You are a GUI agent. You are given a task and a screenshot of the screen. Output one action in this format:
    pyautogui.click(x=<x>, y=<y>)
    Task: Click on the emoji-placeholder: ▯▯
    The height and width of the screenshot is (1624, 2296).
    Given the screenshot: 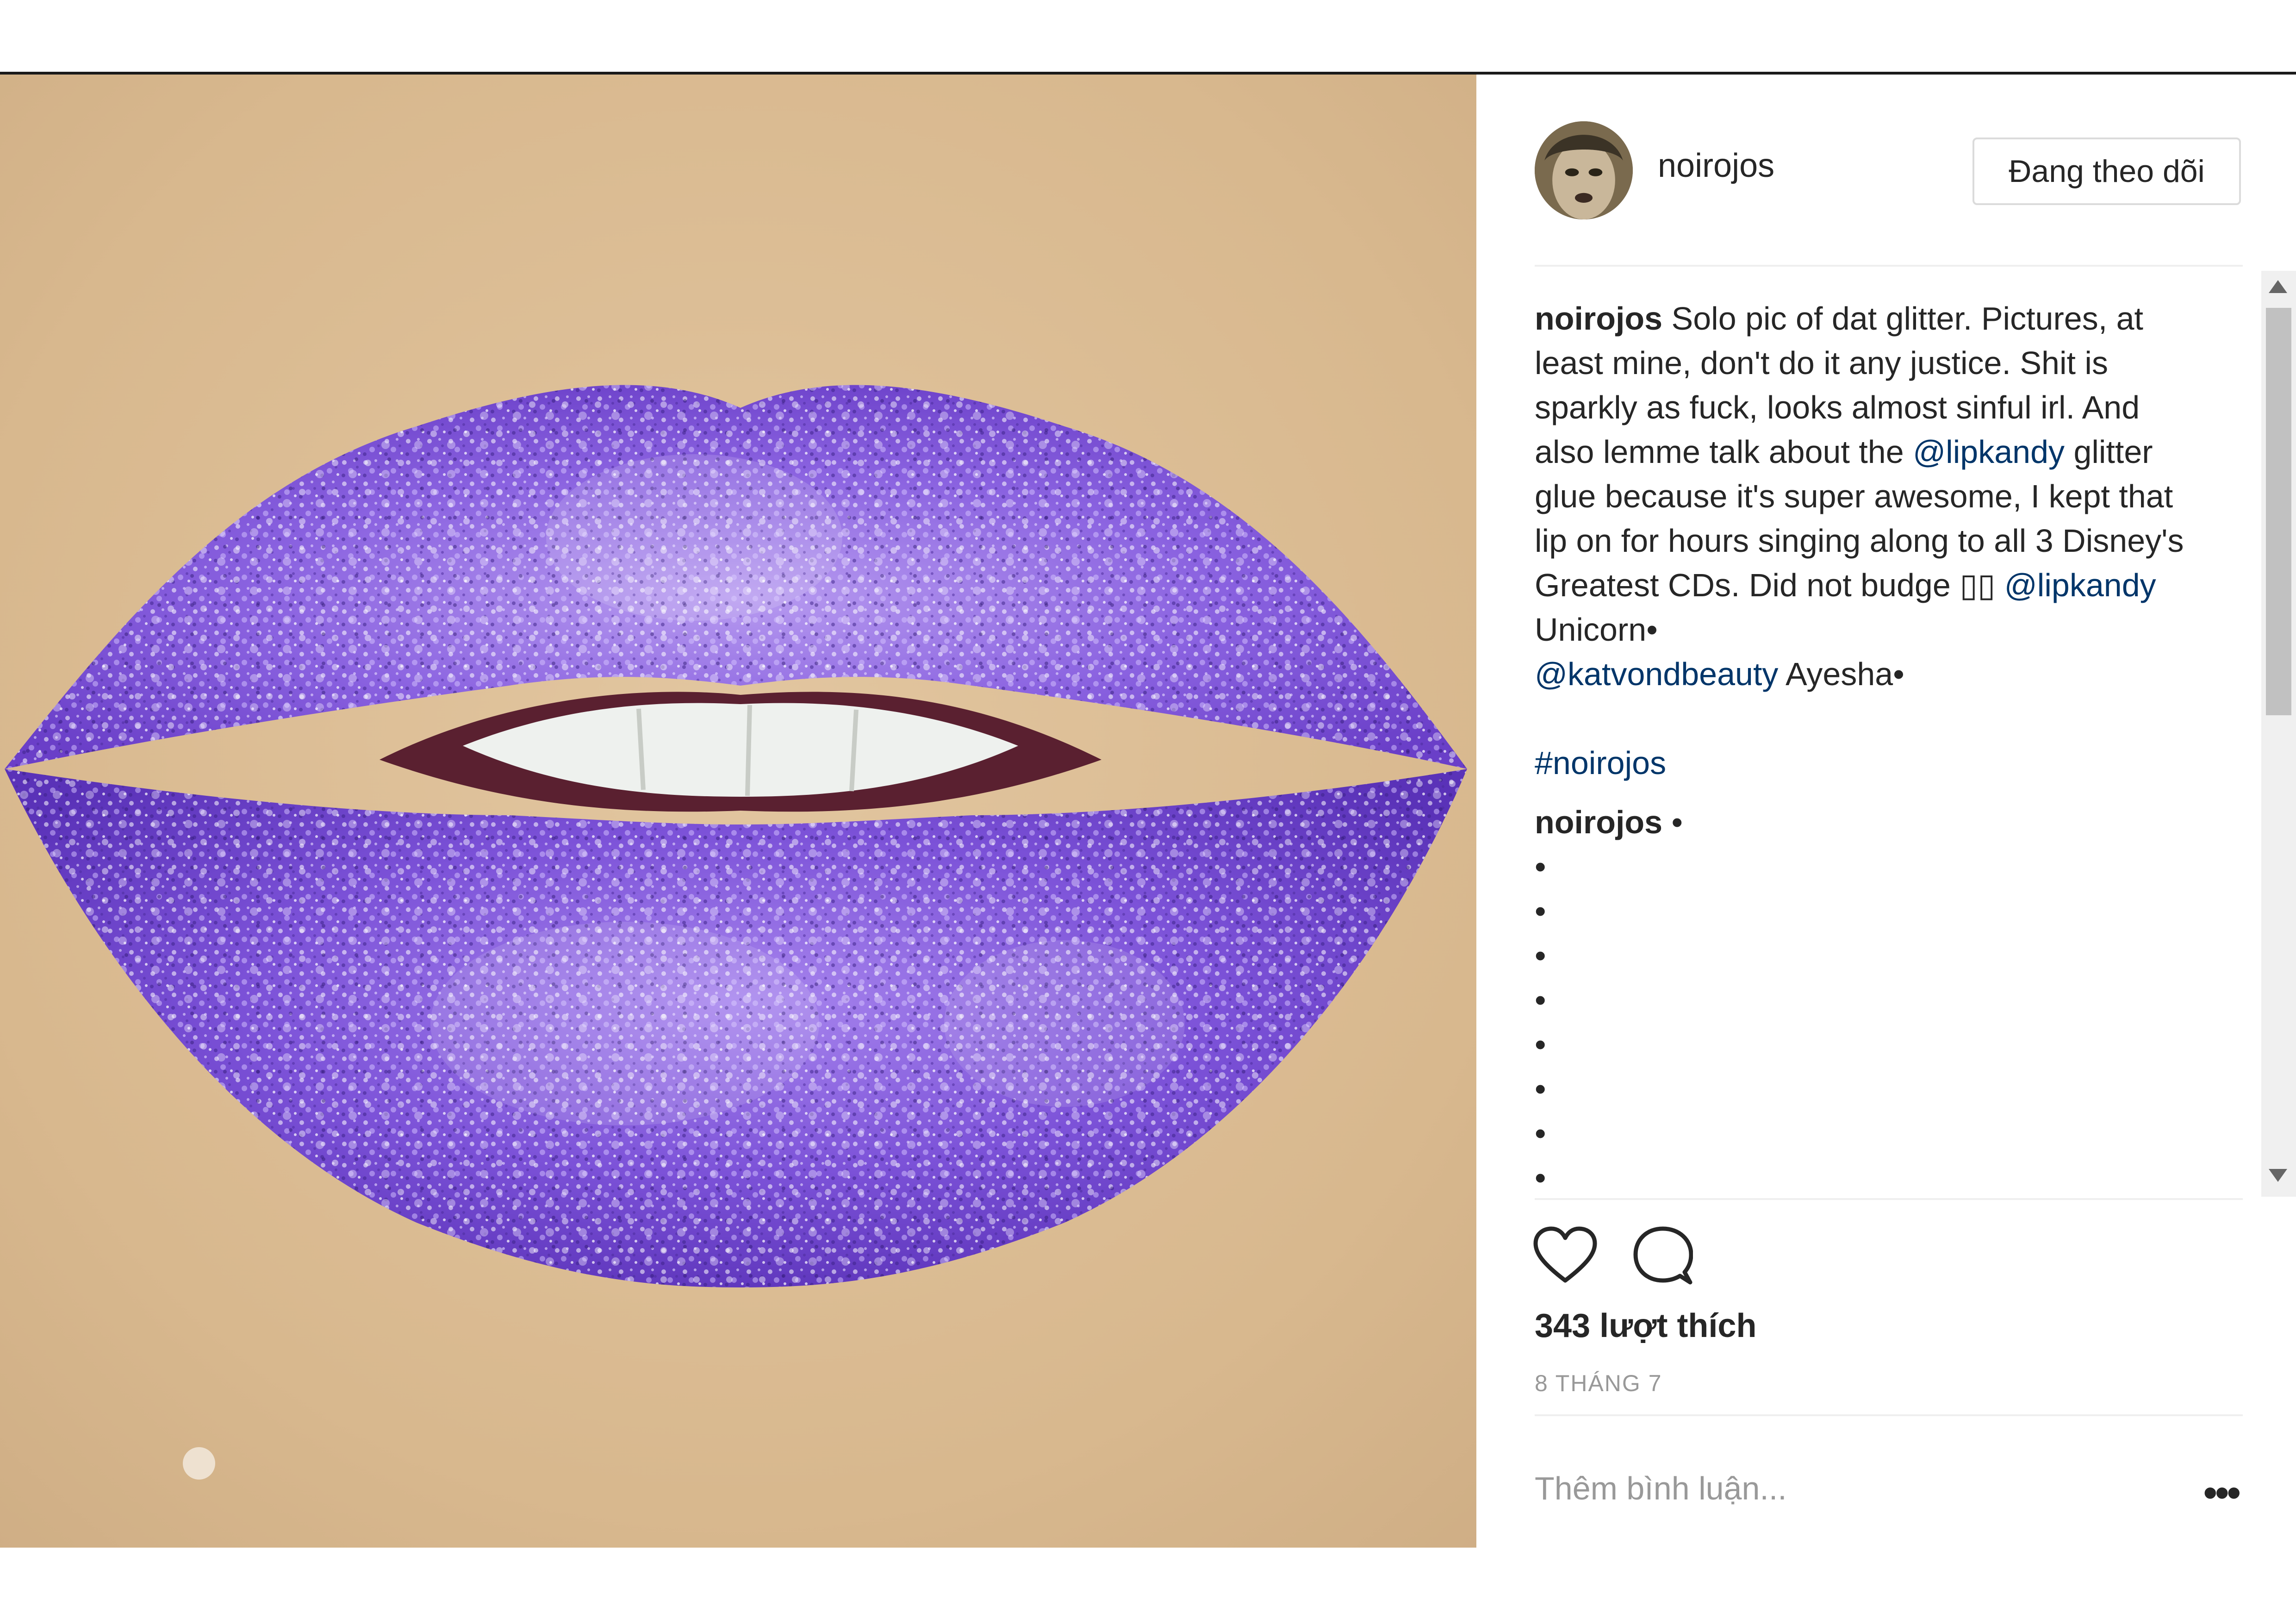 What is the action you would take?
    pyautogui.click(x=1978, y=585)
    